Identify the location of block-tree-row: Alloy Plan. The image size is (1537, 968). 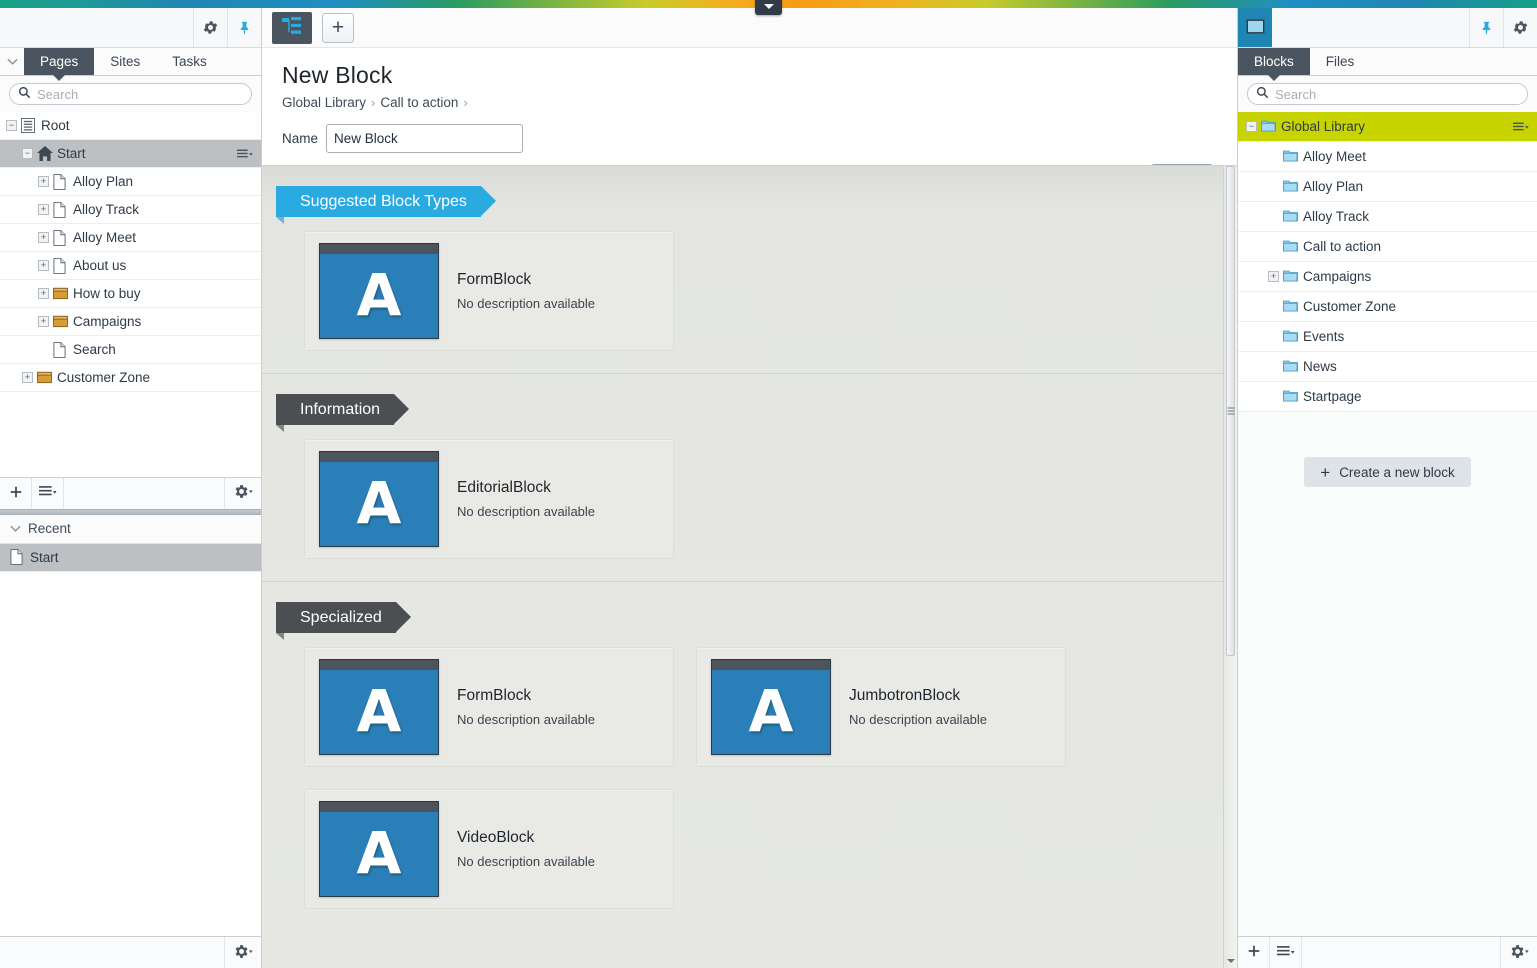
(1387, 187).